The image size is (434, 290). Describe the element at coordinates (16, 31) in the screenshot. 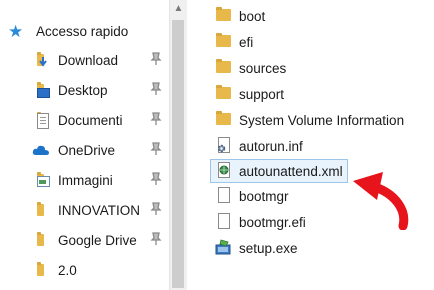

I see `star-icon: ★` at that location.